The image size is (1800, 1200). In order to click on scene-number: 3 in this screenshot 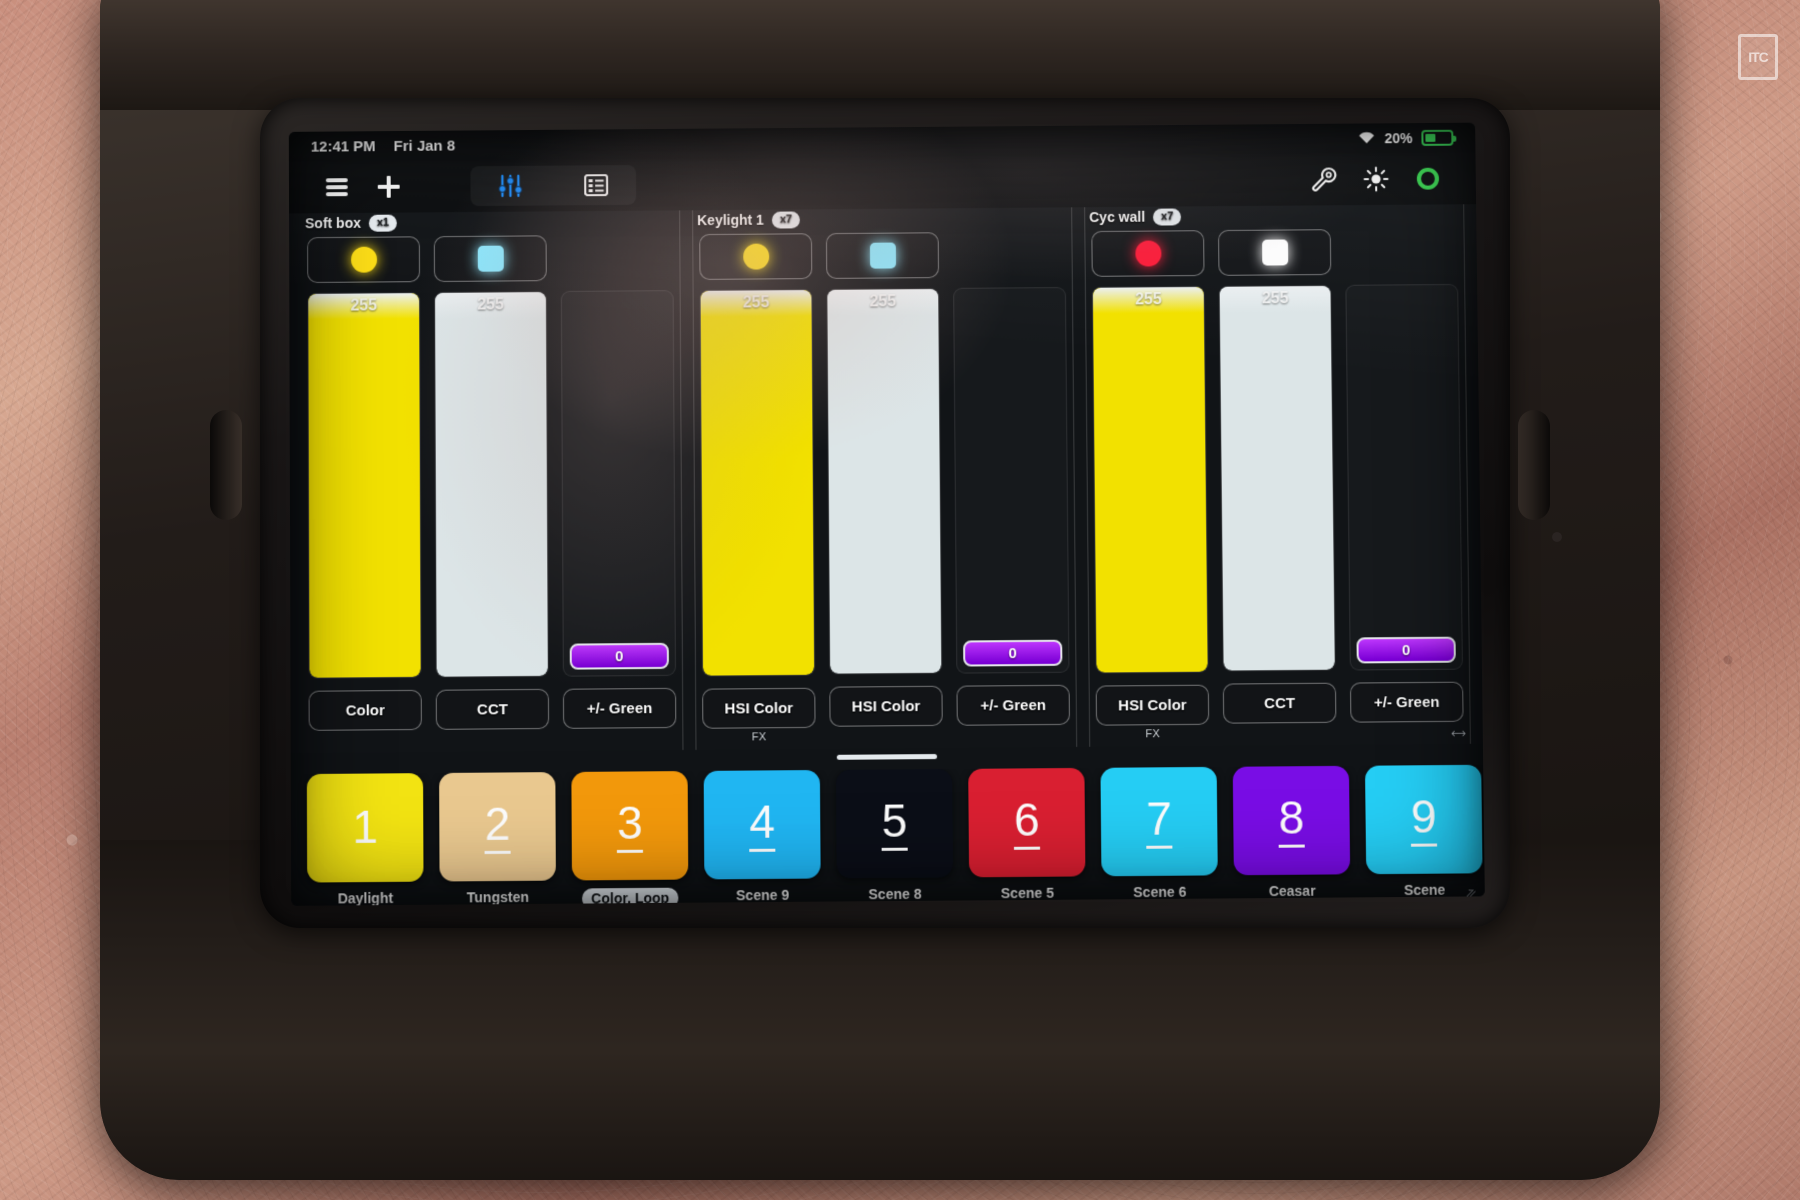, I will do `click(630, 824)`.